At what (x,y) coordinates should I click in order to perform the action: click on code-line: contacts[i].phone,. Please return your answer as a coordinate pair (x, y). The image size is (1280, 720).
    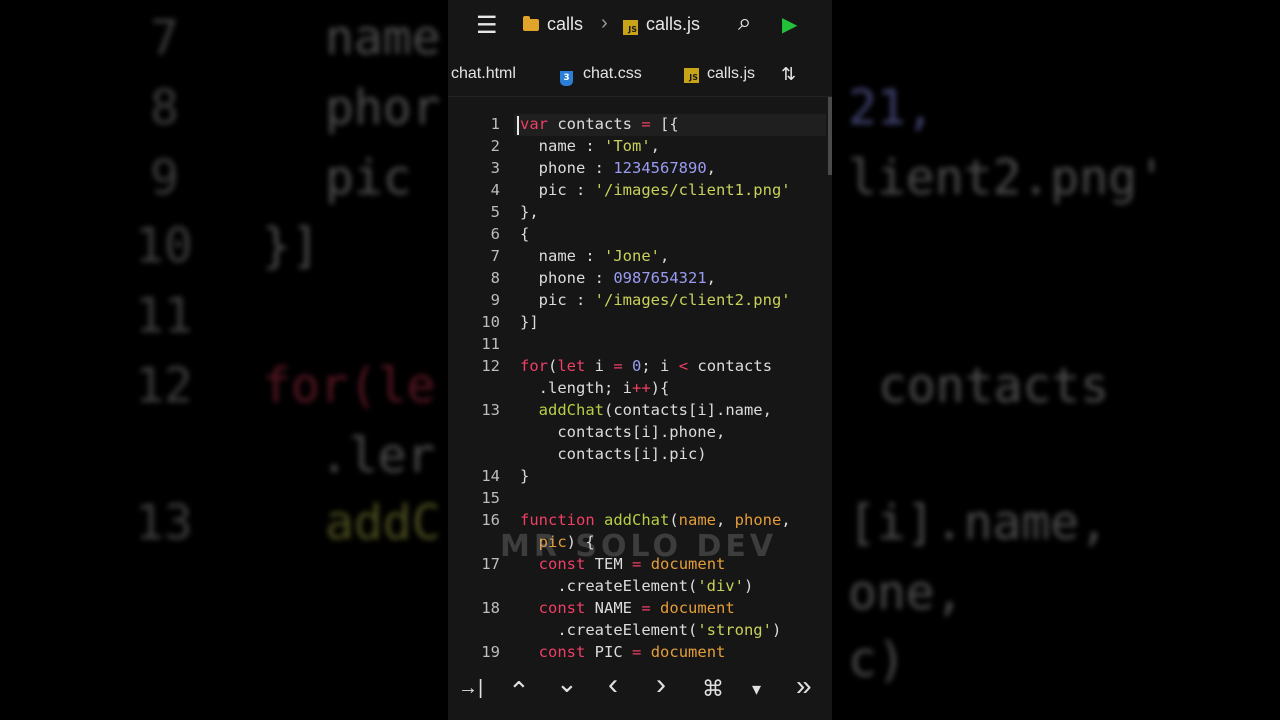
    Looking at the image, I should click on (622, 432).